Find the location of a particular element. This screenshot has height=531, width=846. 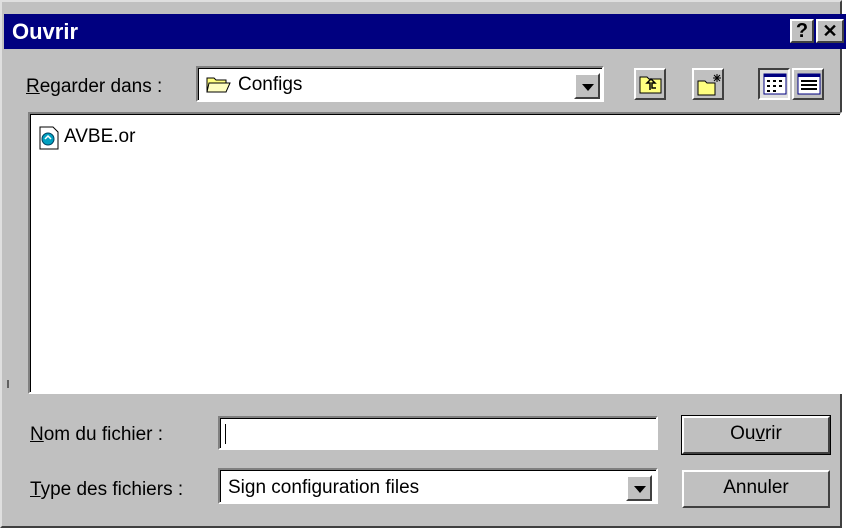

close-button: ✕ is located at coordinates (830, 31).